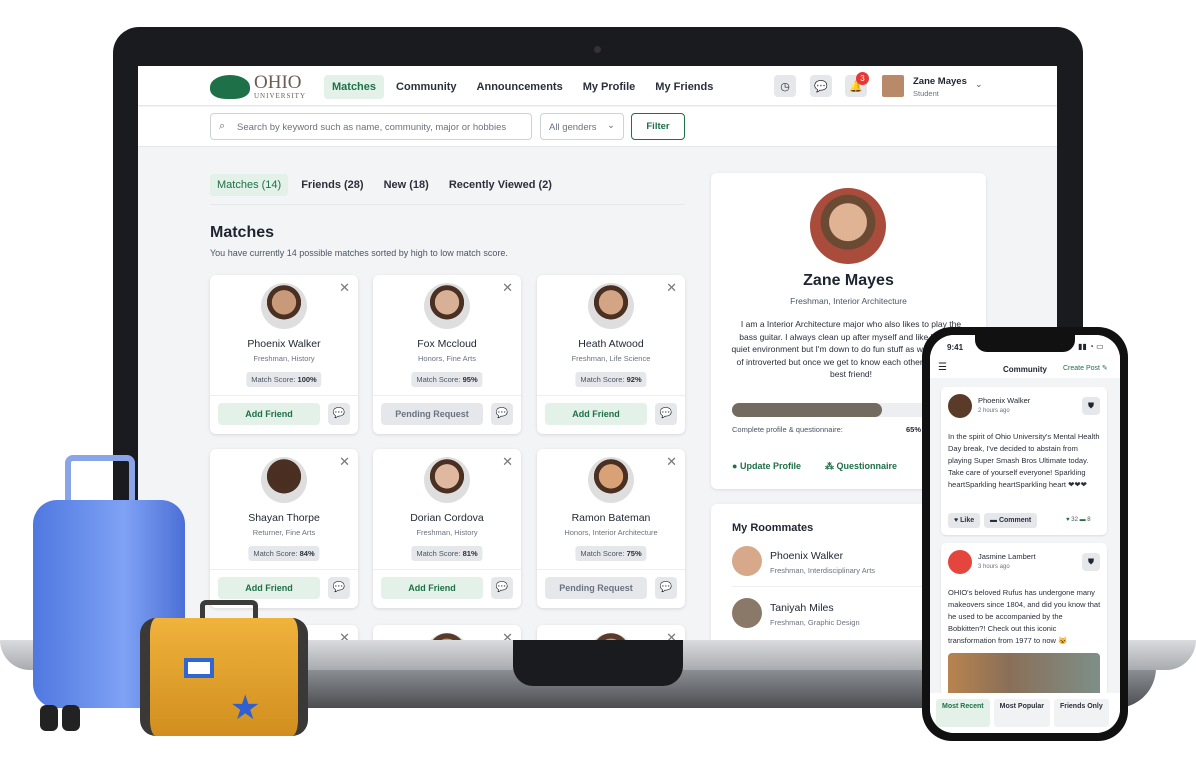  Describe the element at coordinates (773, 528) in the screenshot. I see `roommates-title: My Roommates` at that location.